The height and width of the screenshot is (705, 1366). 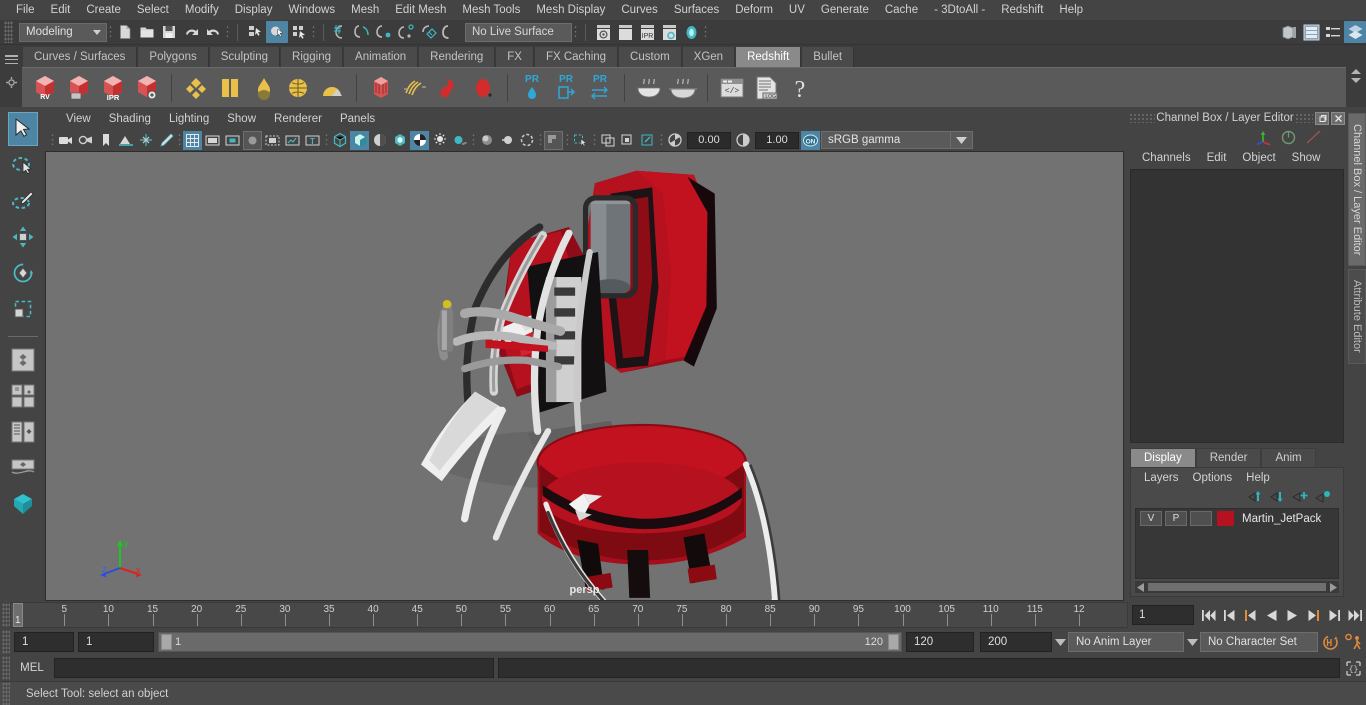 I want to click on shelf-scroll-controls, so click(x=1356, y=76).